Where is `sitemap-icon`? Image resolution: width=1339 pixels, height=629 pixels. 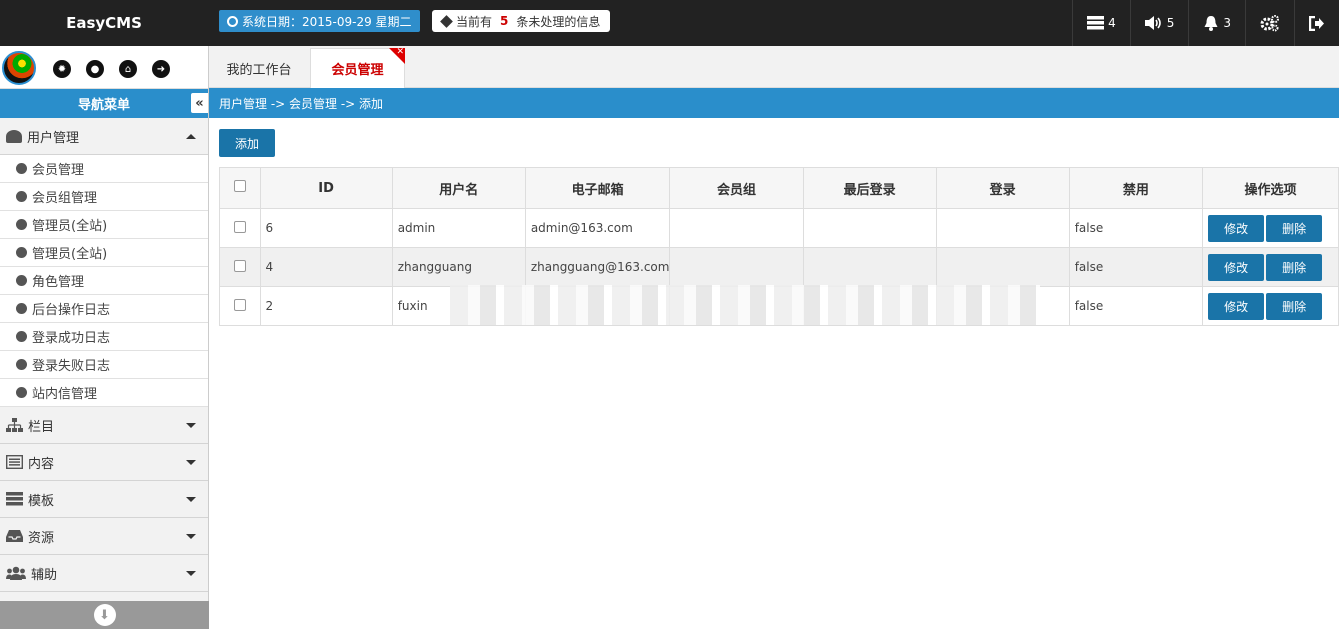 sitemap-icon is located at coordinates (14, 425).